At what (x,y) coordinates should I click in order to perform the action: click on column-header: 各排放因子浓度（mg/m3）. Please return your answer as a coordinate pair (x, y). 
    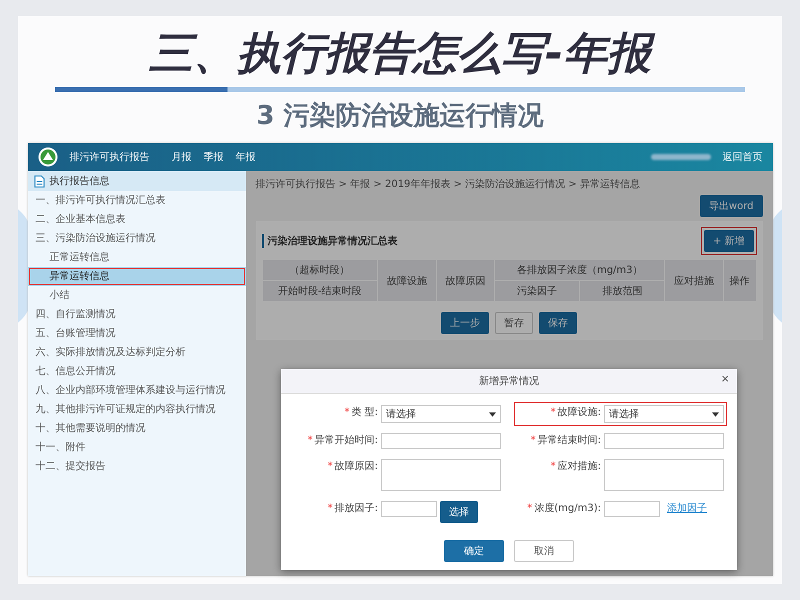
    Looking at the image, I should click on (579, 270).